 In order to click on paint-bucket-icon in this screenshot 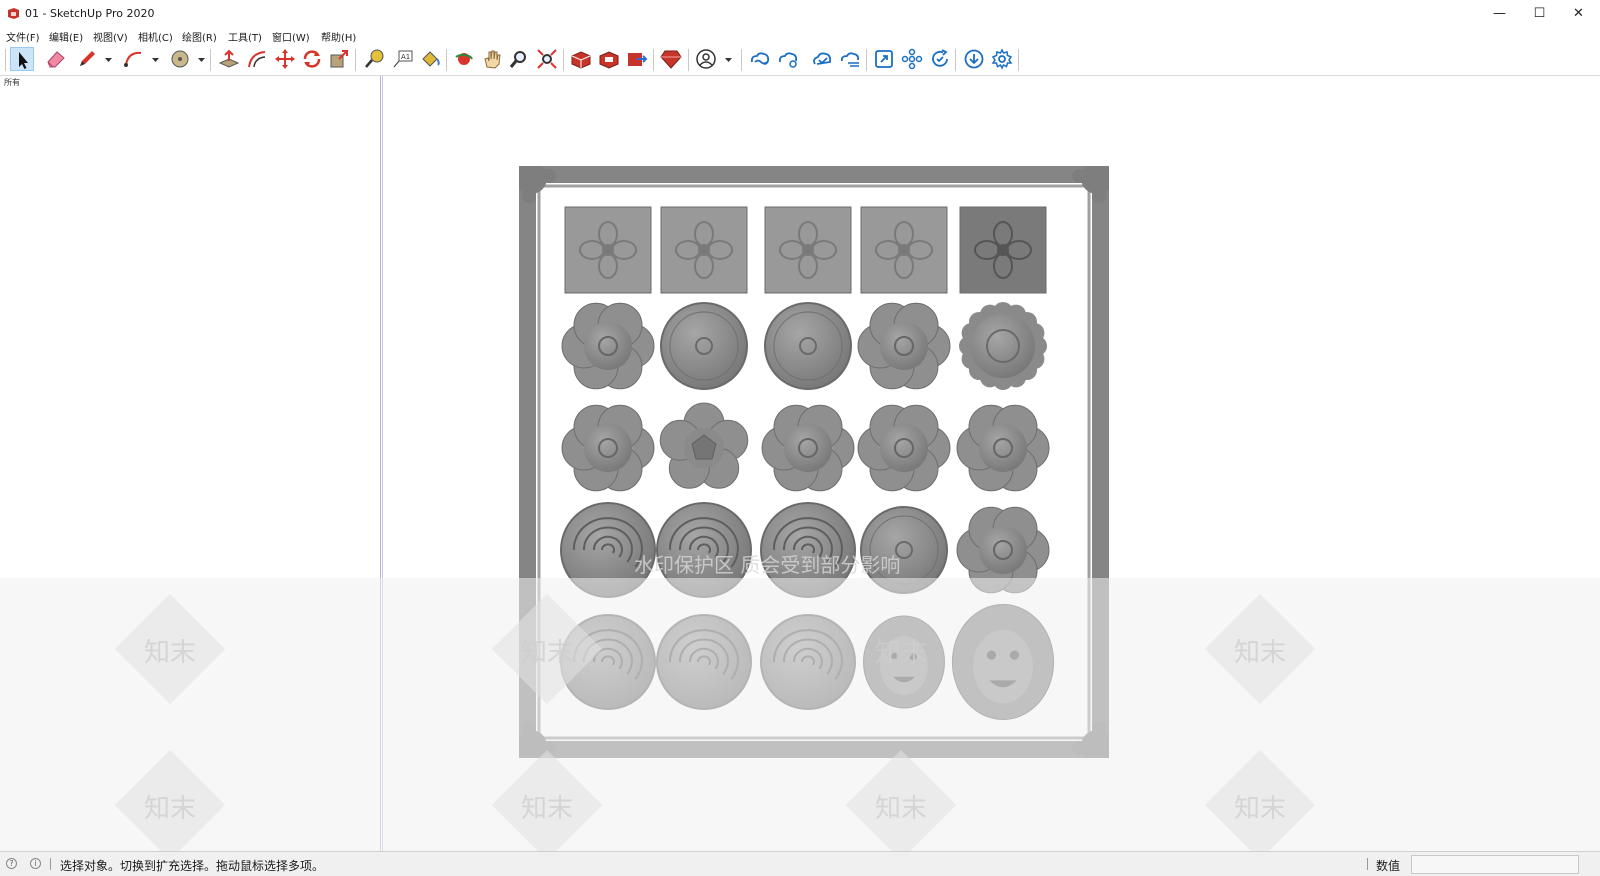, I will do `click(431, 59)`.